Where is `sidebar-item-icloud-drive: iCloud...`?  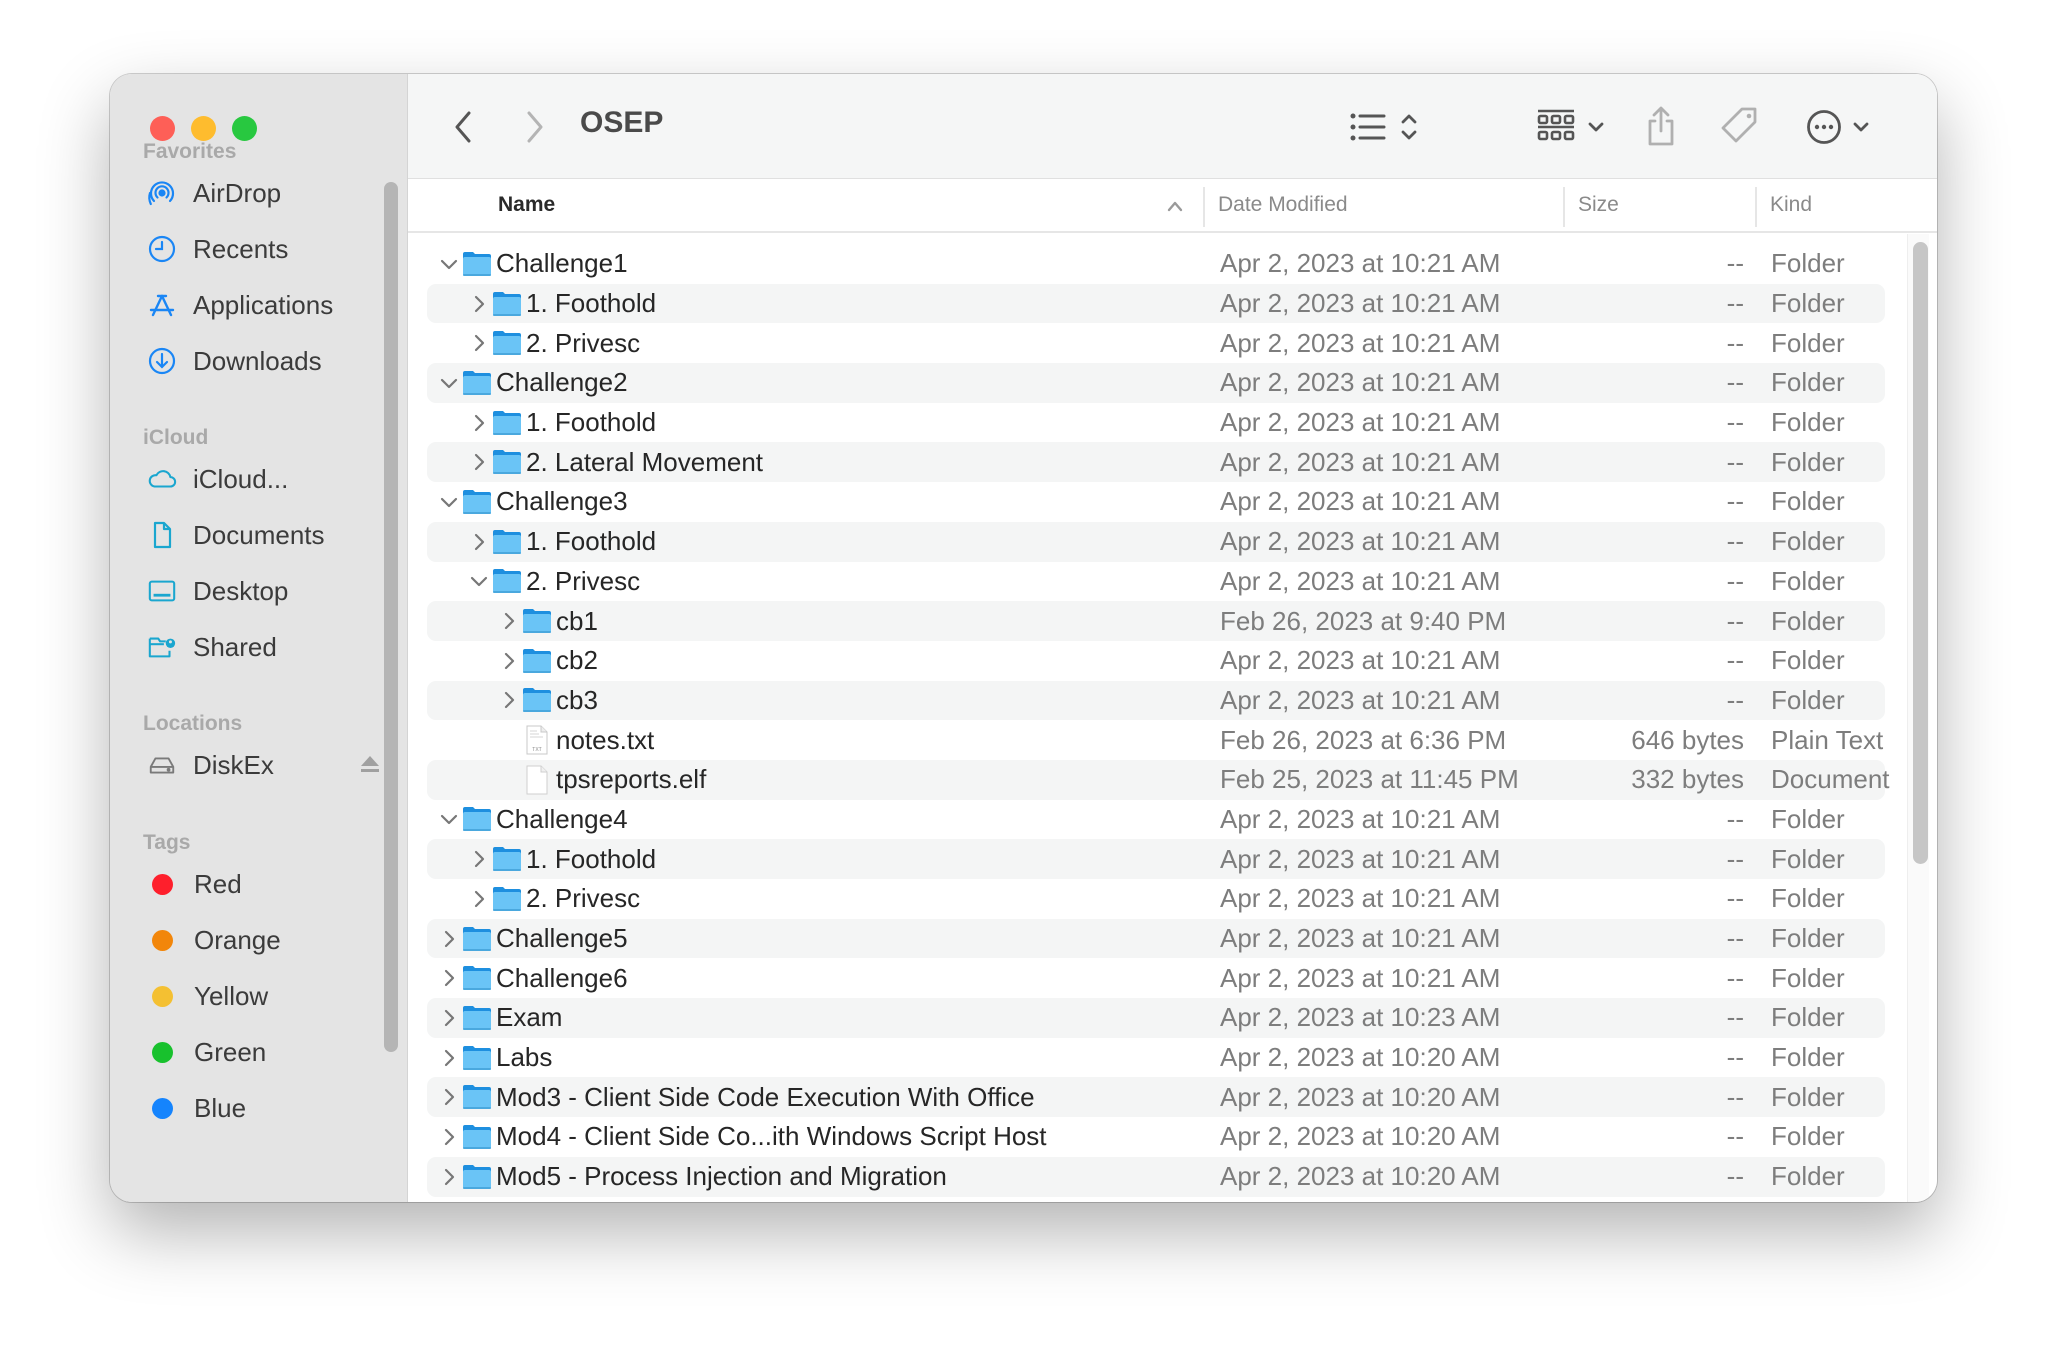 sidebar-item-icloud-drive: iCloud... is located at coordinates (267, 479).